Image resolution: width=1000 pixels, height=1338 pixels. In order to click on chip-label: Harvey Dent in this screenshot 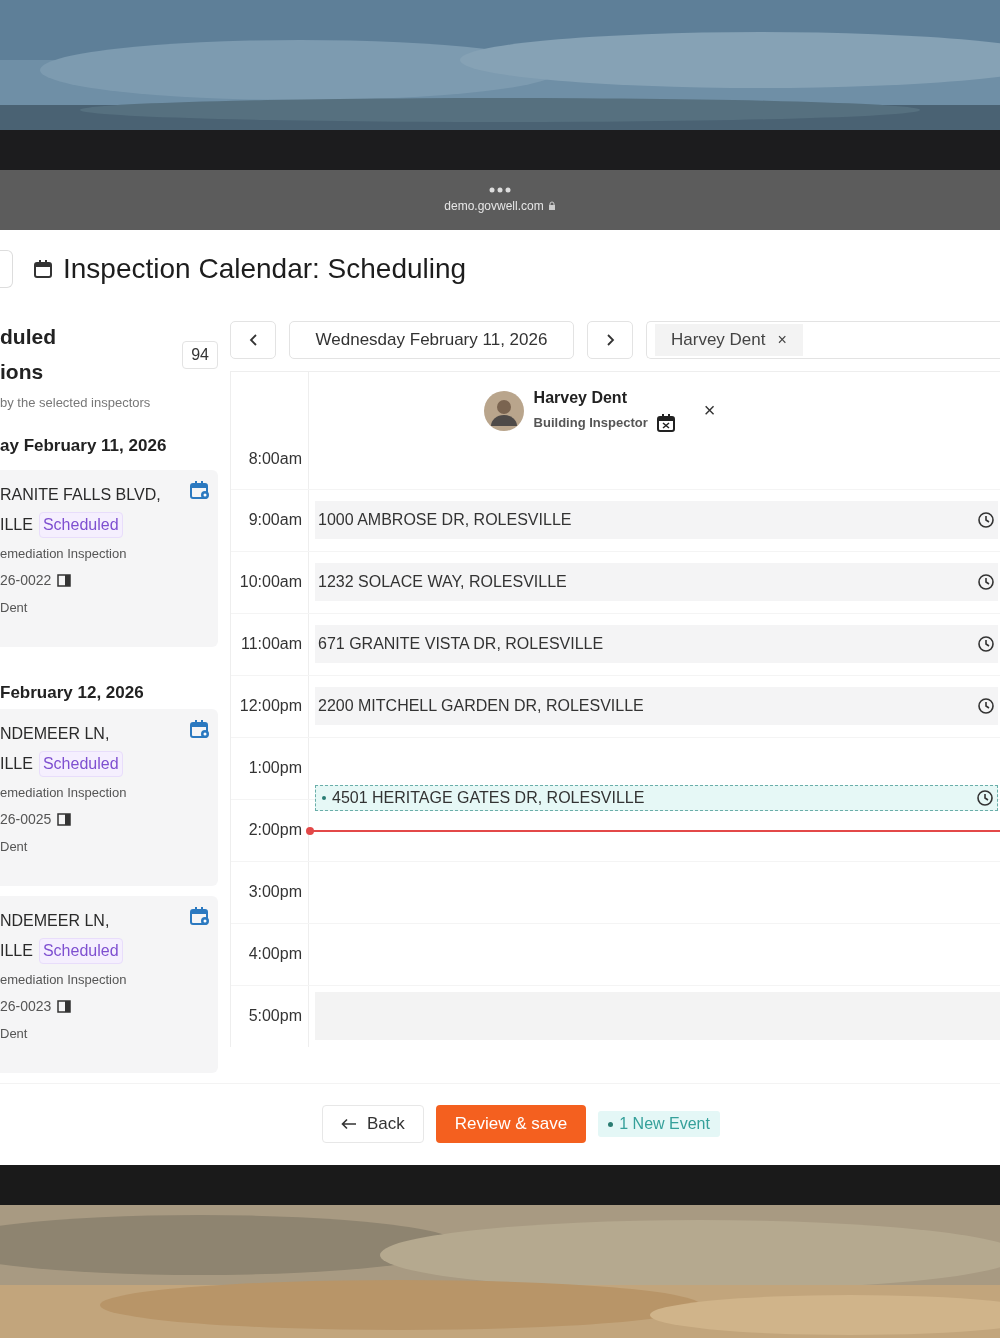, I will do `click(718, 339)`.